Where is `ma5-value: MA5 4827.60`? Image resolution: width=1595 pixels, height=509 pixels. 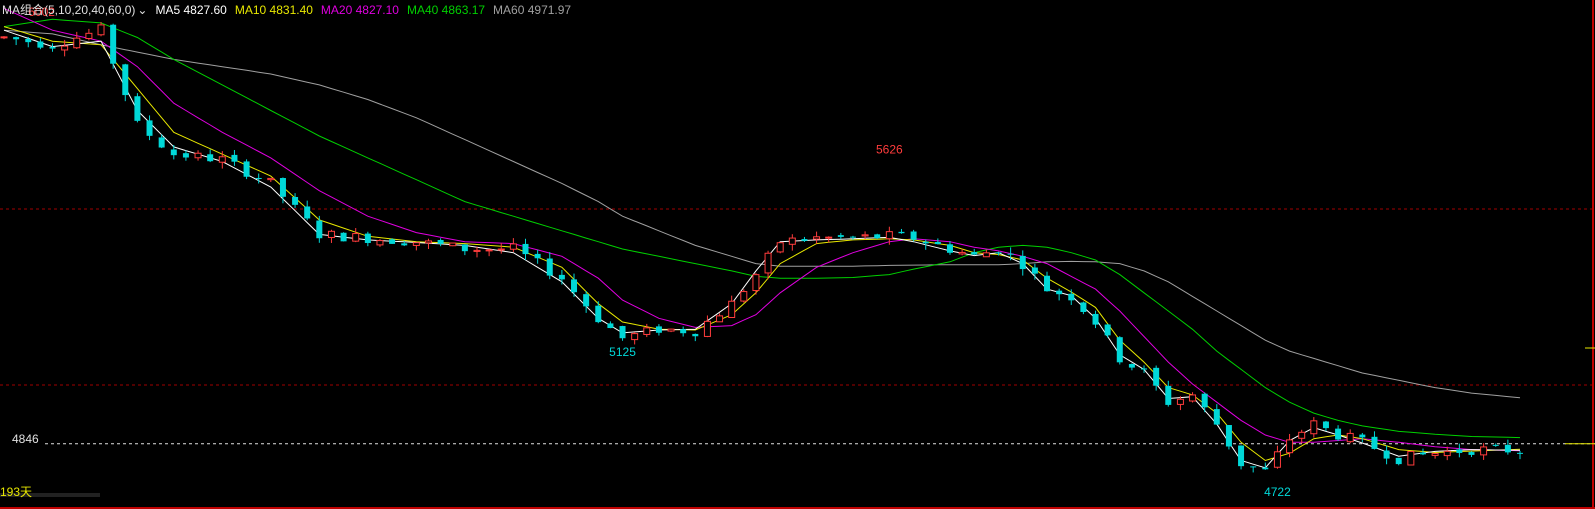
ma5-value: MA5 4827.60 is located at coordinates (191, 10).